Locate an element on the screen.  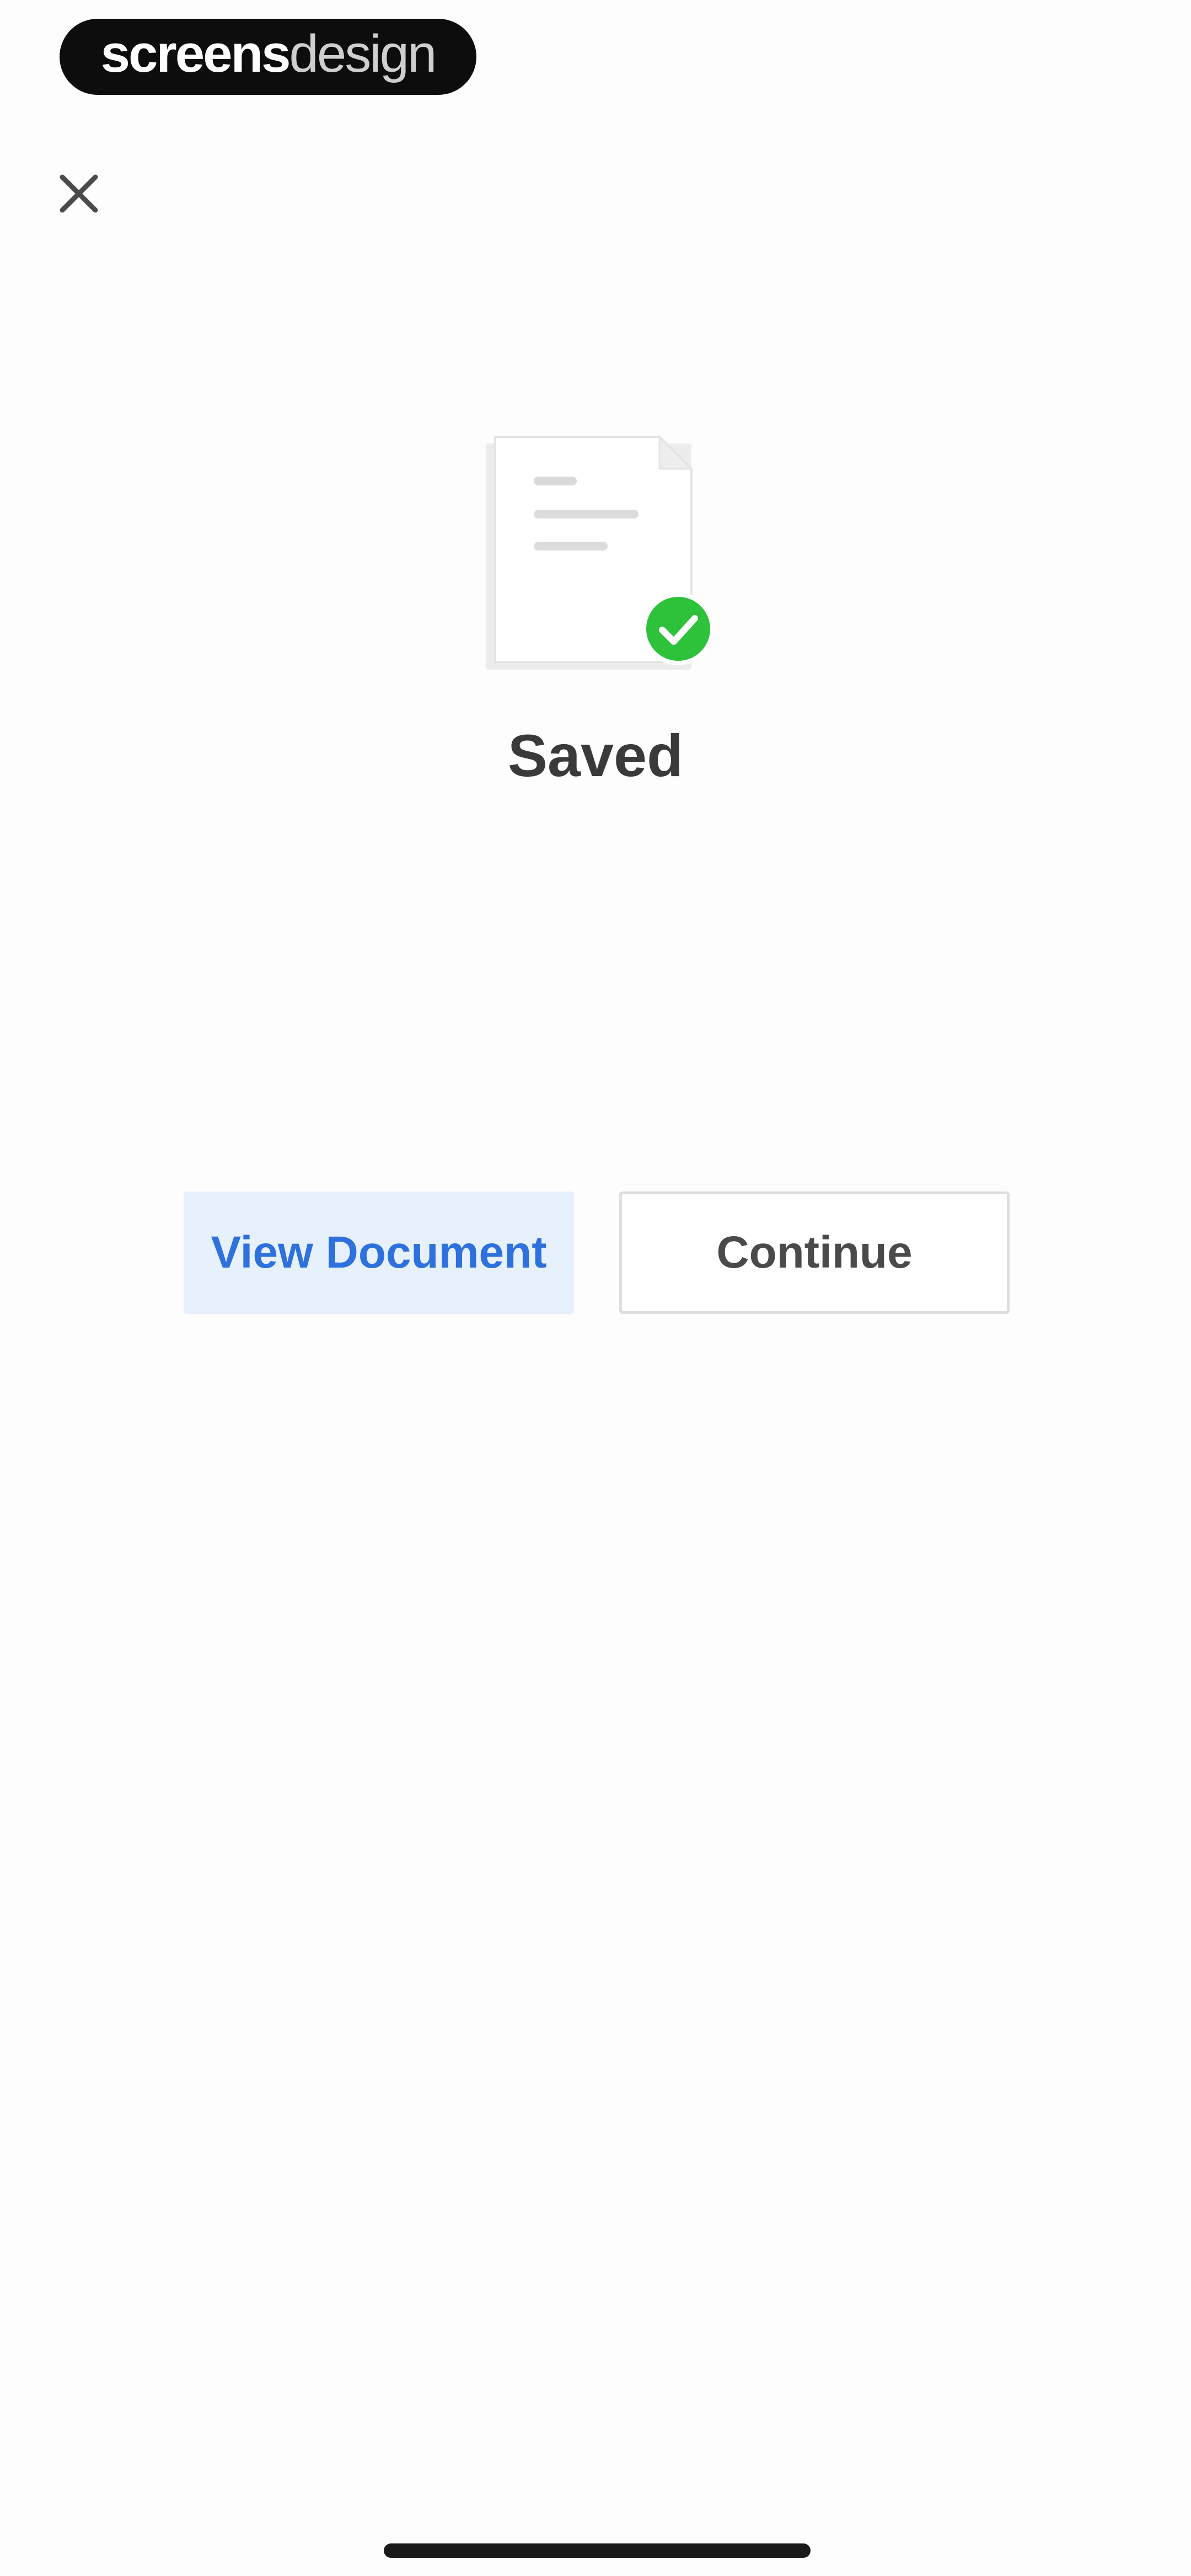
continue-button: Continue is located at coordinates (814, 1252).